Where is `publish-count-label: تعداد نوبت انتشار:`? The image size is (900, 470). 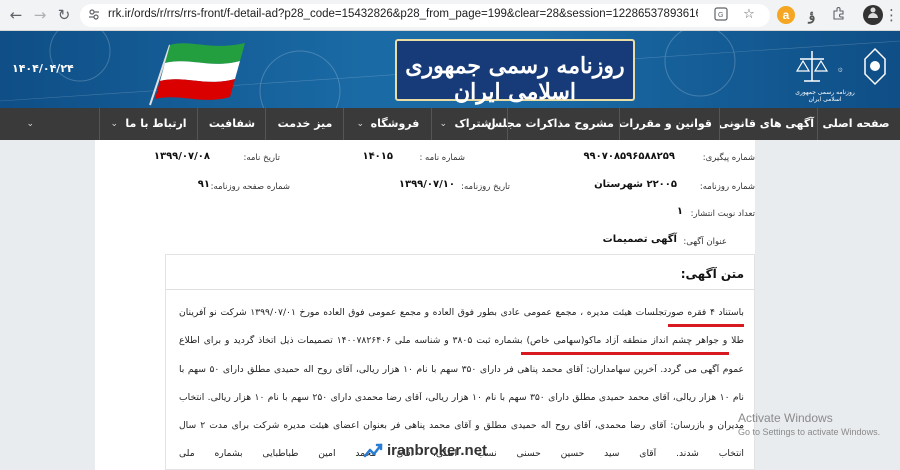
publish-count-label: تعداد نوبت انتشار: is located at coordinates (722, 214).